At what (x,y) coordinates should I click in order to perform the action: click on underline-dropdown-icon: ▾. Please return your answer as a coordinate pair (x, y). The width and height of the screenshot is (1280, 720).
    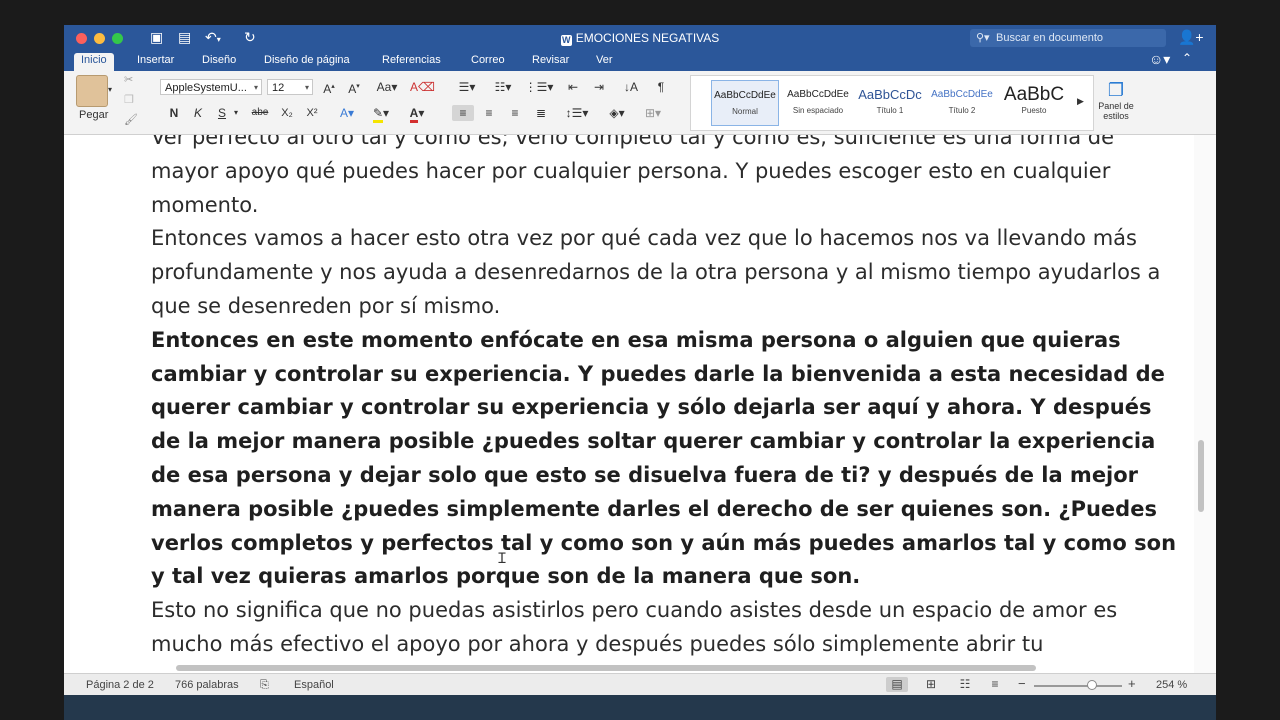
    Looking at the image, I should click on (236, 113).